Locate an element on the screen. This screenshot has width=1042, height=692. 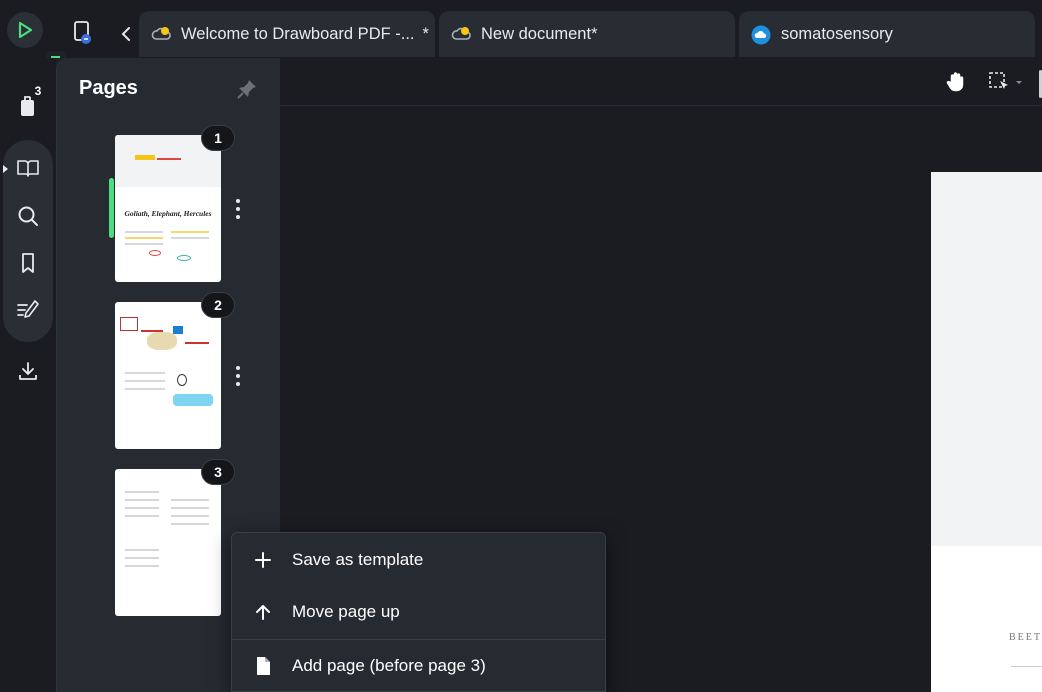
document-page: BEET is located at coordinates (986, 432).